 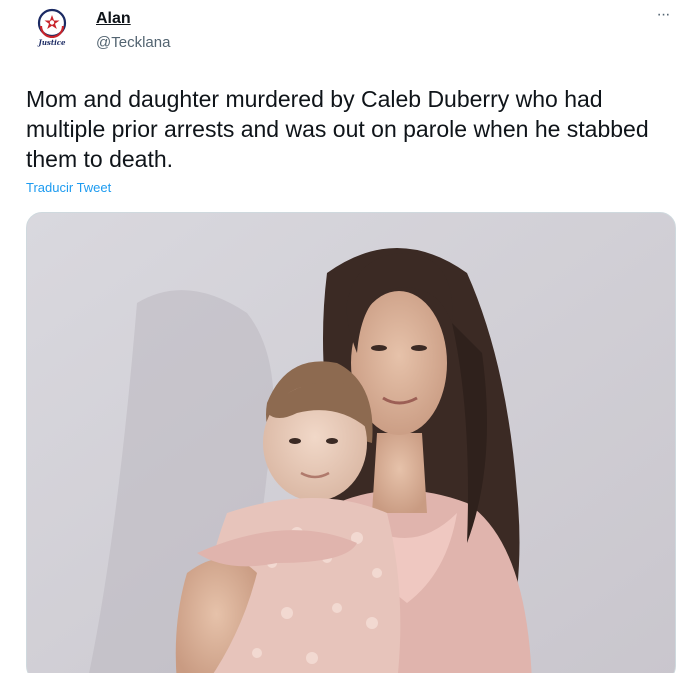 I want to click on avatar: Justice, so click(x=52, y=30).